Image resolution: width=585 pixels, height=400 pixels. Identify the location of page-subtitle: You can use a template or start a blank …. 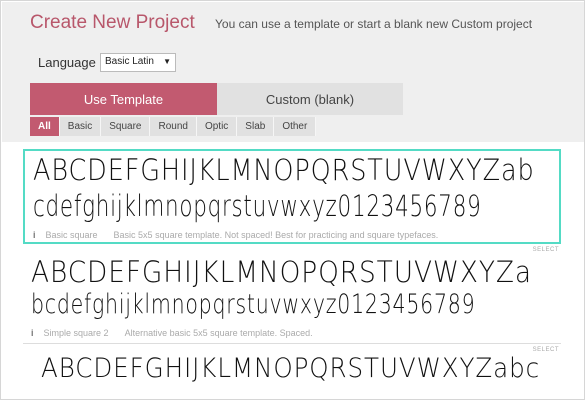
(374, 24).